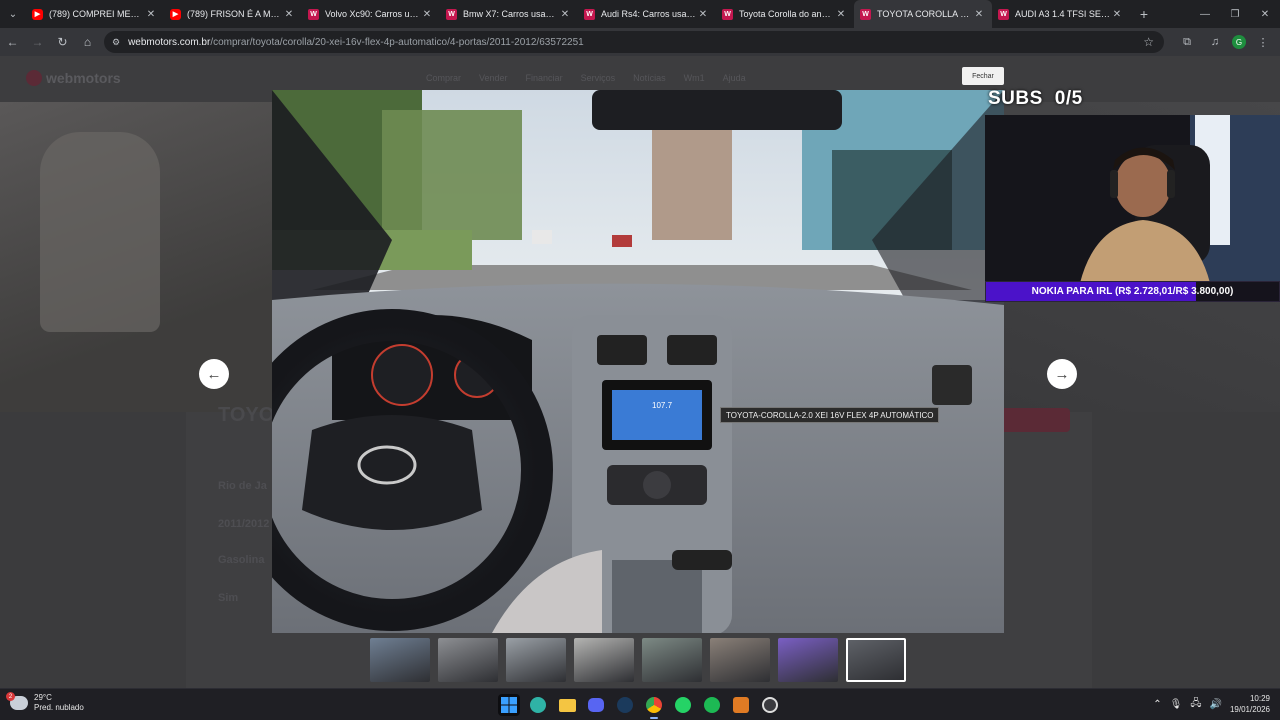  Describe the element at coordinates (923, 14) in the screenshot. I see `browser-tab: W TOYOTA COROLLA 2.0 XEI✕` at that location.